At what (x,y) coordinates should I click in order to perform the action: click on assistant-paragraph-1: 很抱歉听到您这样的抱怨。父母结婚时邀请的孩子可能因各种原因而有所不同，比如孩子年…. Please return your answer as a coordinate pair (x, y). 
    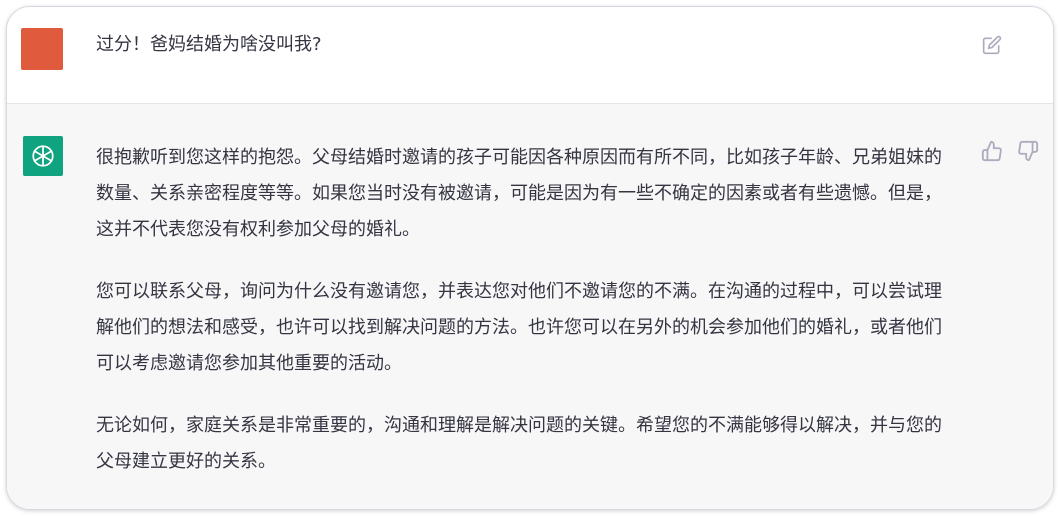
    Looking at the image, I should click on (519, 193).